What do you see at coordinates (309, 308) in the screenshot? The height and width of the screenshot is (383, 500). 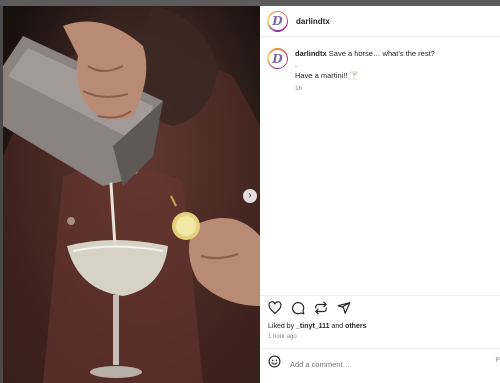 I see `post-actions` at bounding box center [309, 308].